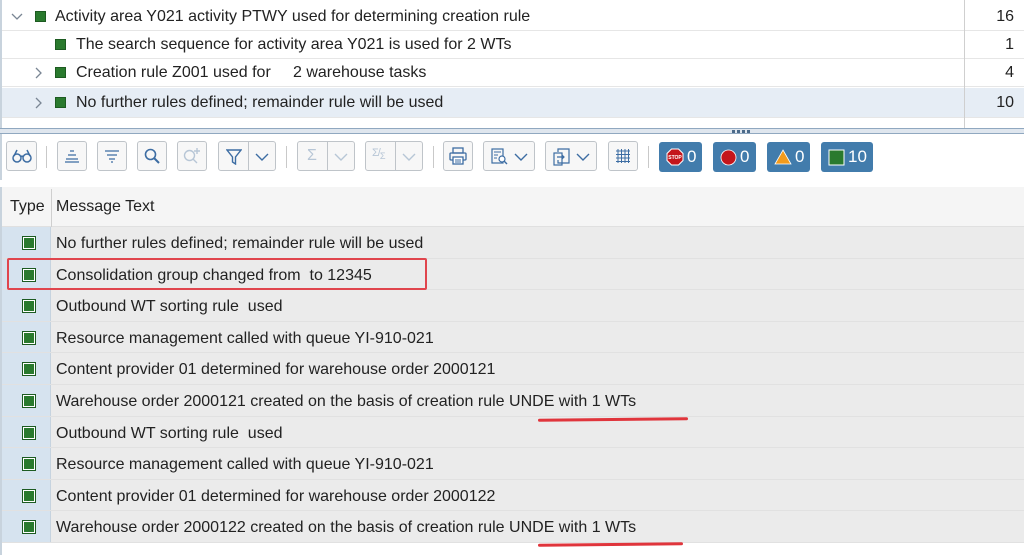 This screenshot has height=555, width=1024. What do you see at coordinates (857, 156) in the screenshot?
I see `success-count: 10` at bounding box center [857, 156].